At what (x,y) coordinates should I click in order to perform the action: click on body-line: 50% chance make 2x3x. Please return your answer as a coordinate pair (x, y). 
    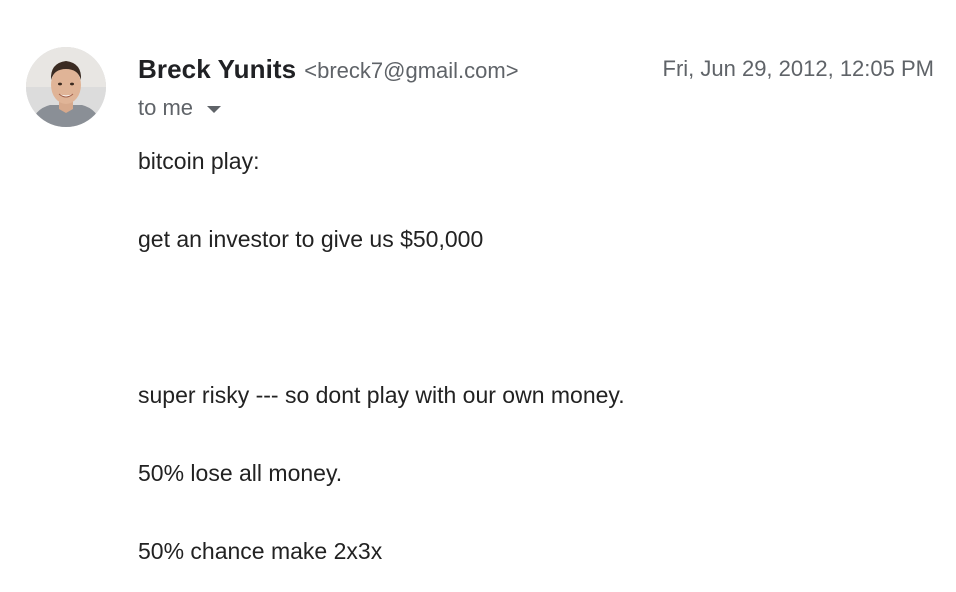
    Looking at the image, I should click on (260, 551).